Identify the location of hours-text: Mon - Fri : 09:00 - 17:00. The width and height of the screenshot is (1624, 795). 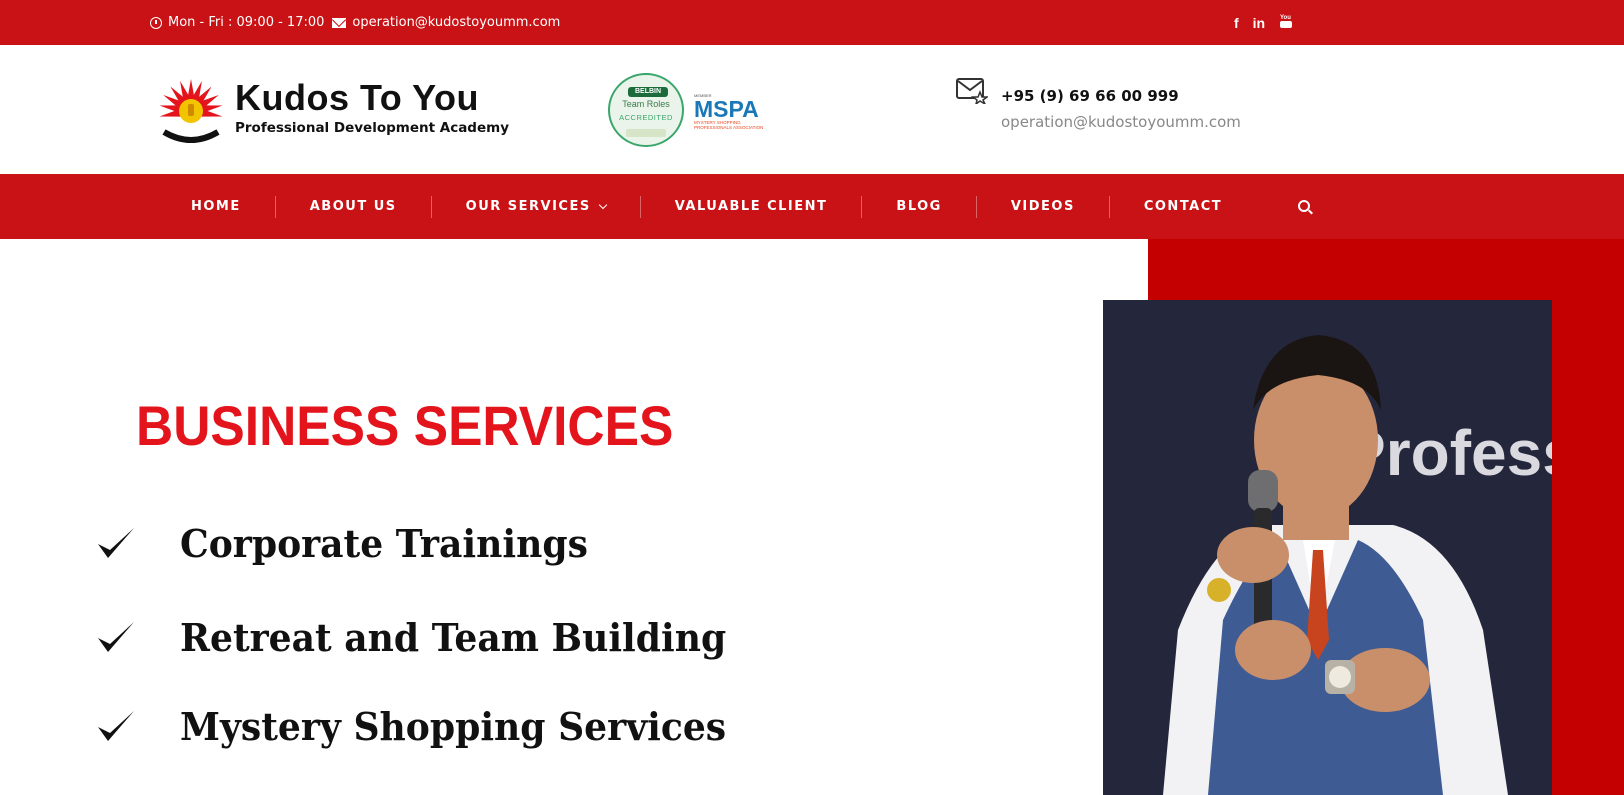
(246, 22).